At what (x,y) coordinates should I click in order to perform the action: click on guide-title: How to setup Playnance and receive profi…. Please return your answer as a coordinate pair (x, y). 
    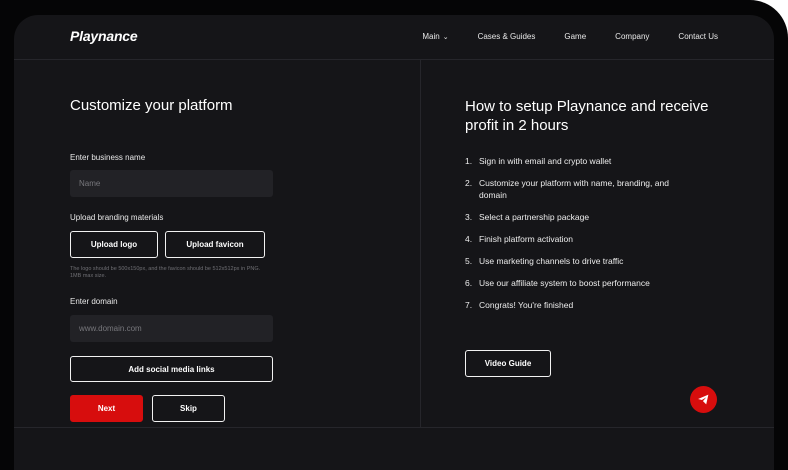
    Looking at the image, I should click on (587, 116).